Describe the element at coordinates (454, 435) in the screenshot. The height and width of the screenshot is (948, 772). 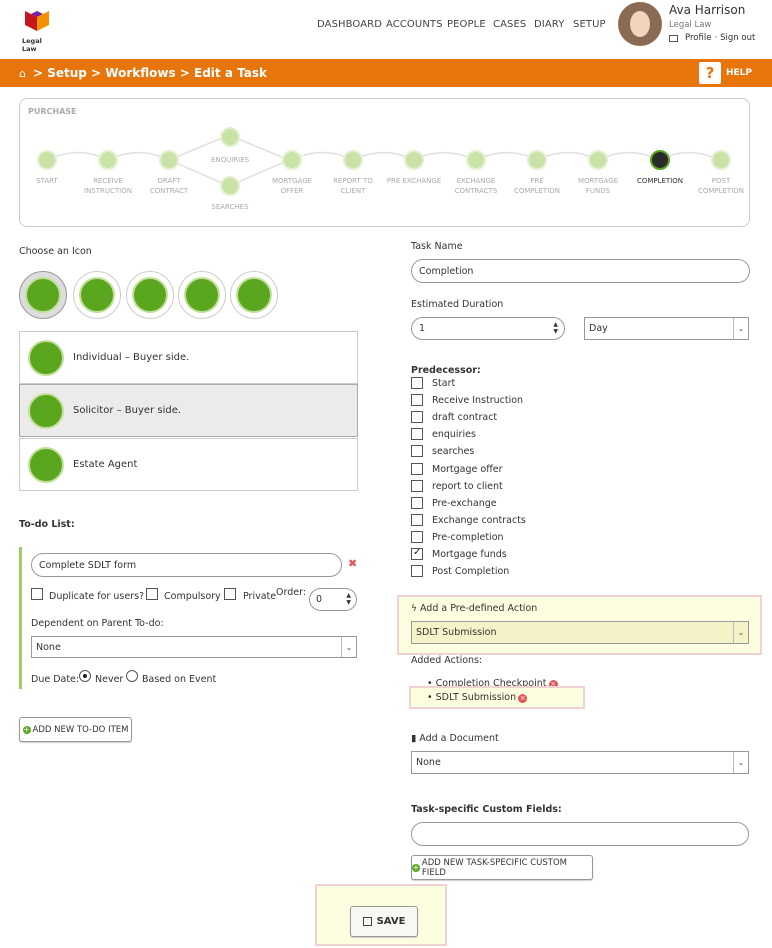
I see `predecessor-label: enquiries` at that location.